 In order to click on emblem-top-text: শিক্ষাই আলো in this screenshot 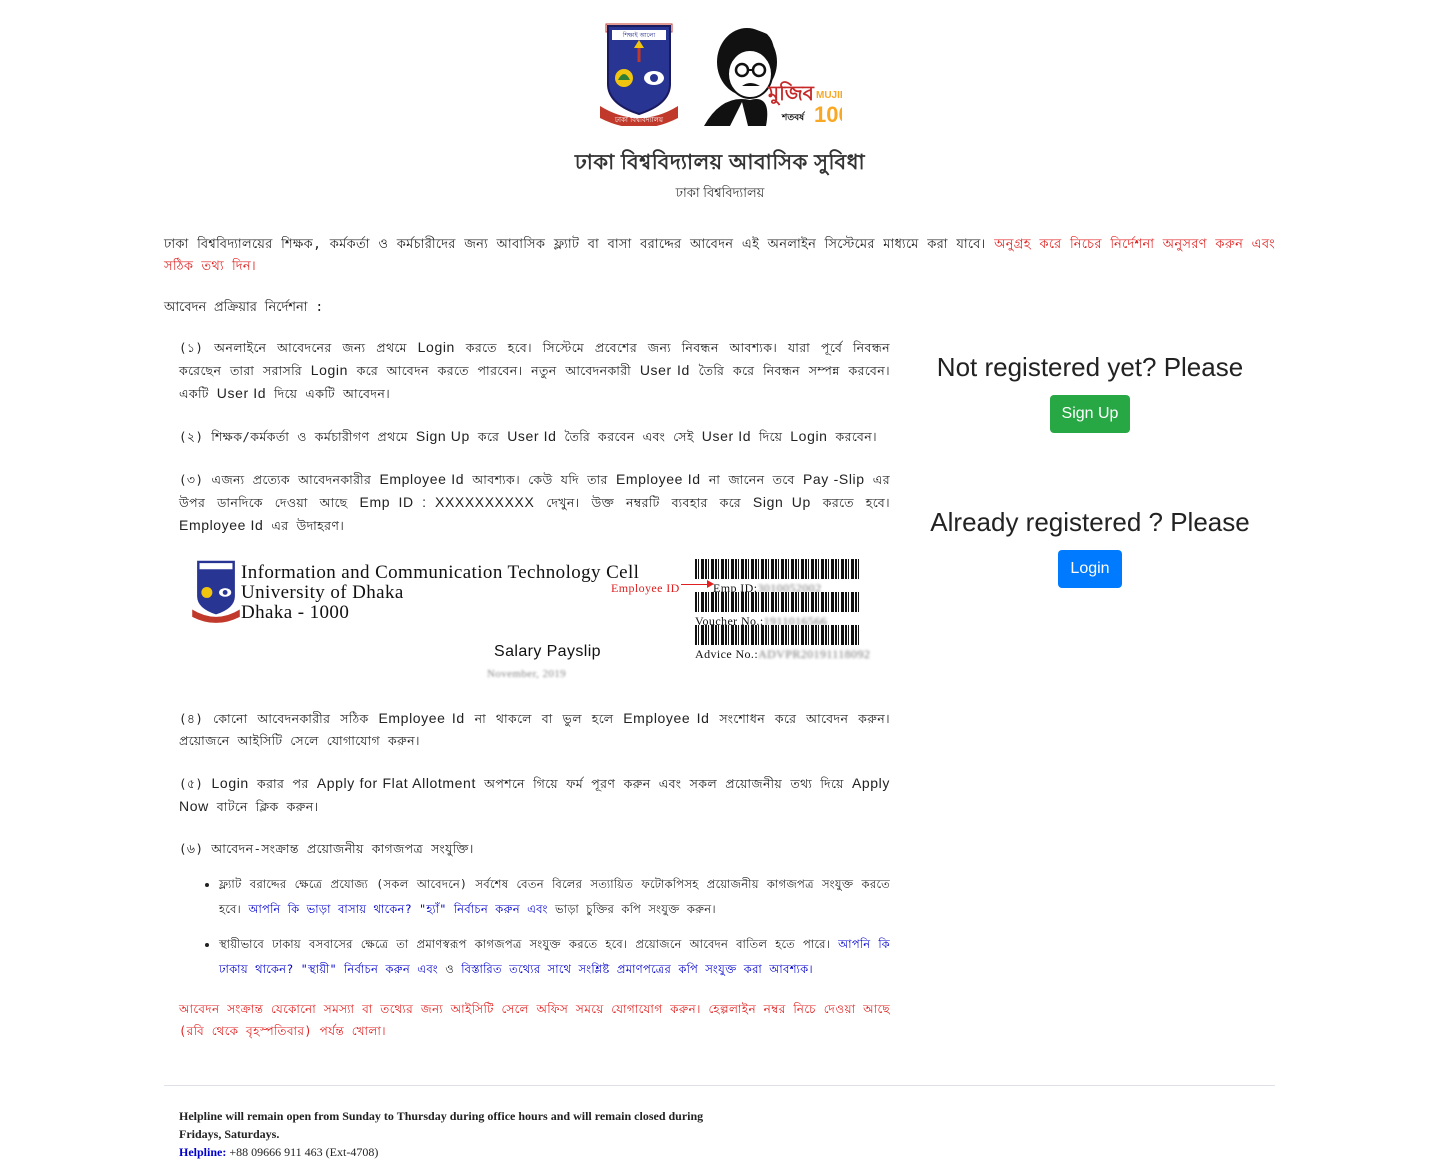, I will do `click(639, 35)`.